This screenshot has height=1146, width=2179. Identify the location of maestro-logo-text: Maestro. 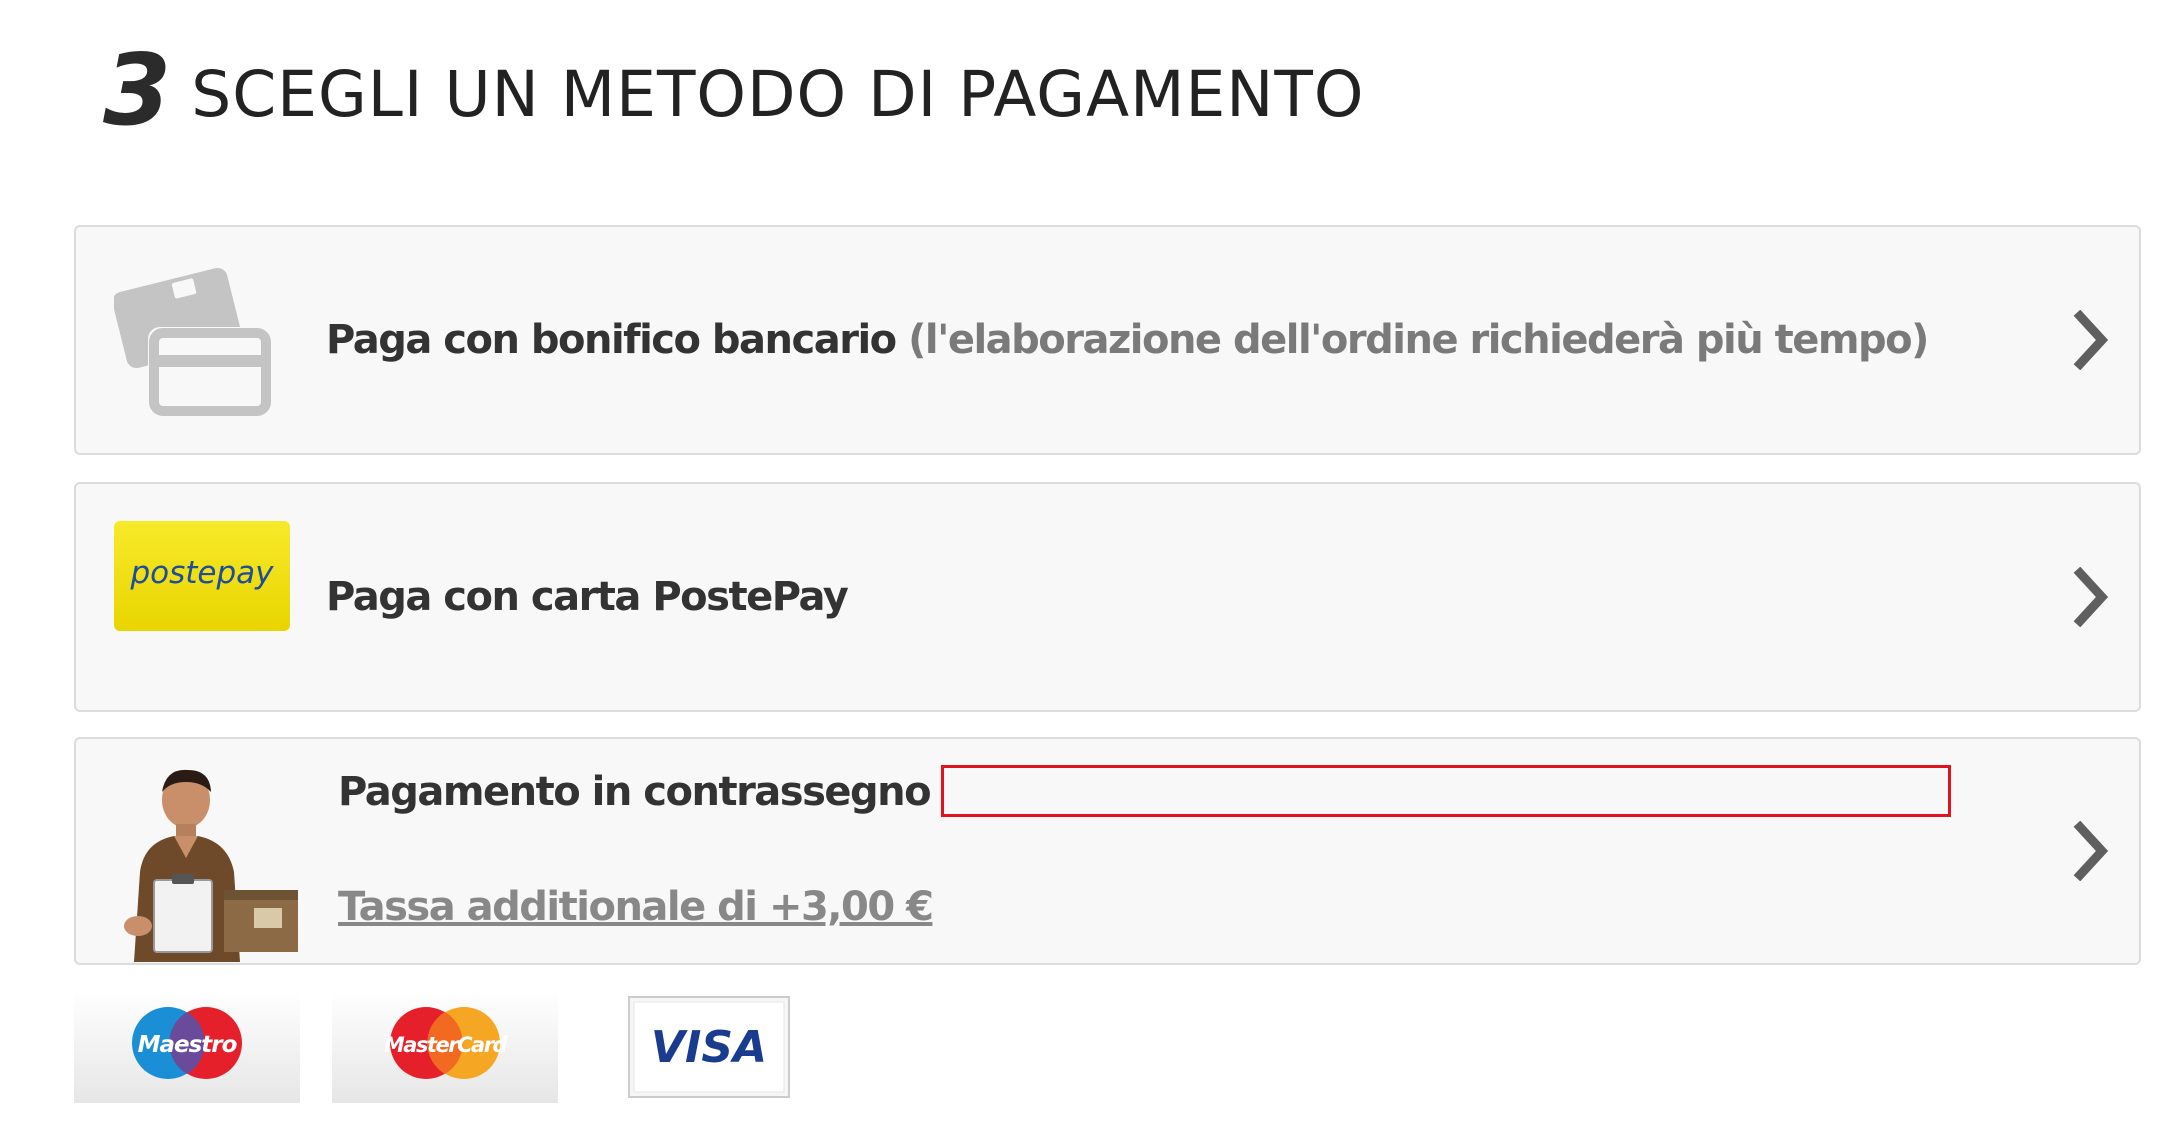
(187, 1045).